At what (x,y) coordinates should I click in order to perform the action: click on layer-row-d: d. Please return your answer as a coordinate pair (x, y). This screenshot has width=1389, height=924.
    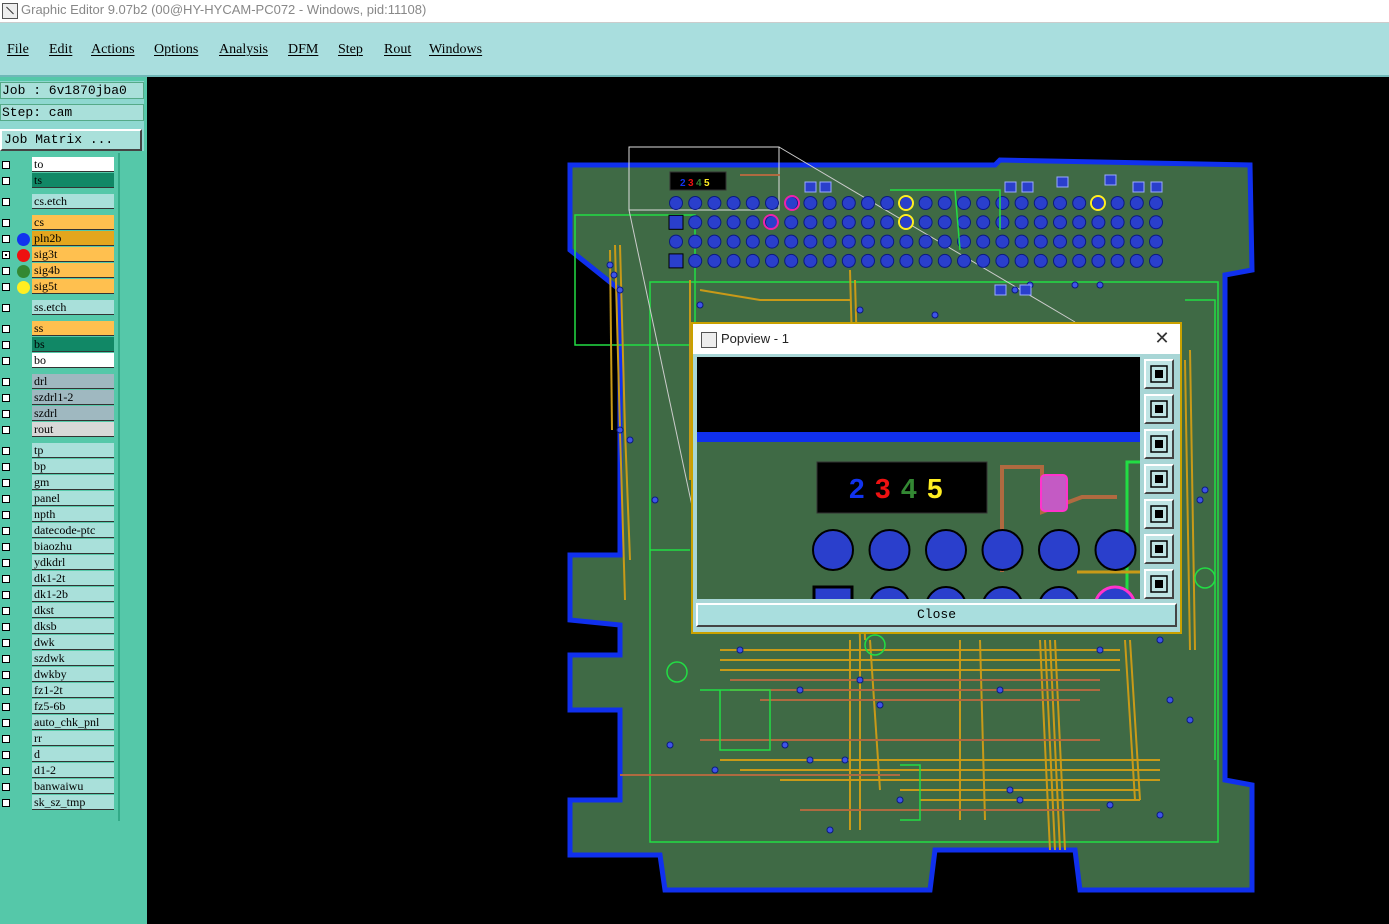
    Looking at the image, I should click on (59, 755).